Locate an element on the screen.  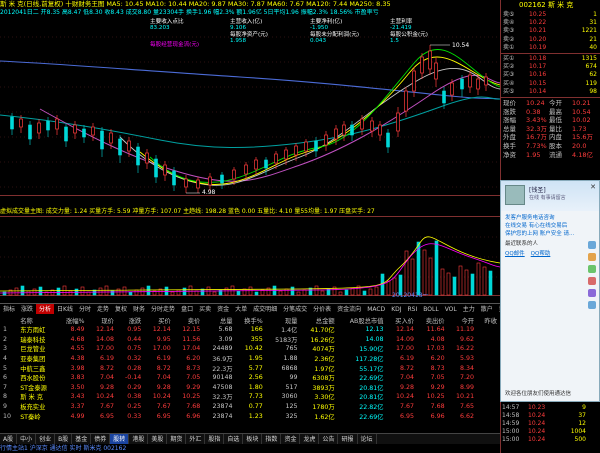
column-header: 昨收 is located at coordinates (488, 320).